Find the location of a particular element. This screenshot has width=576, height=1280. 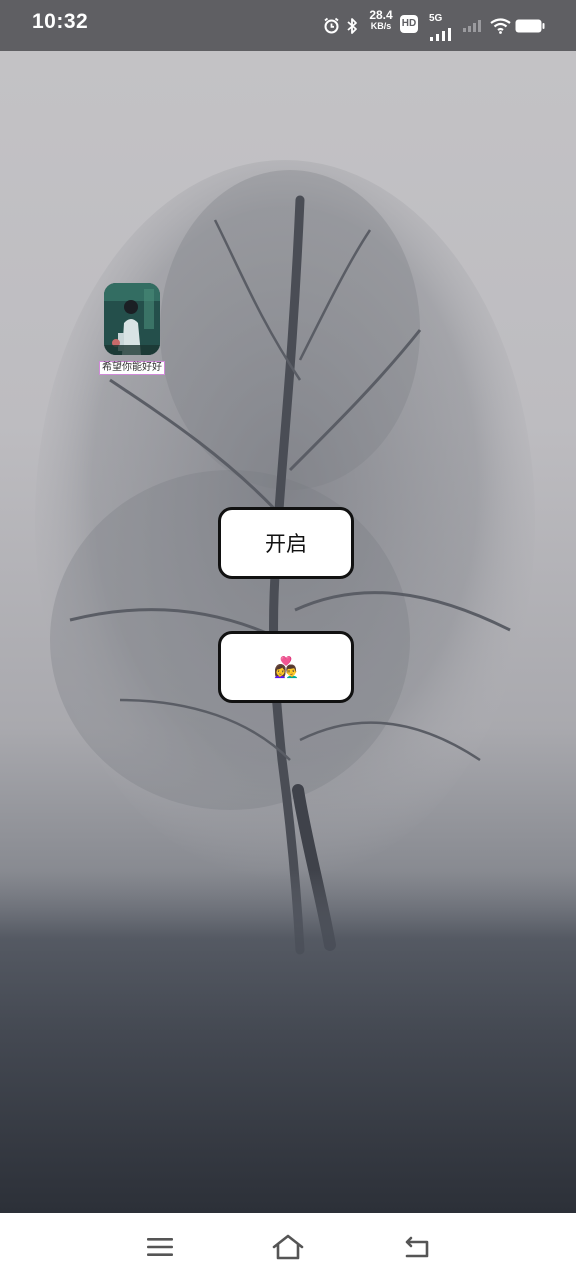

start-button: 开启 is located at coordinates (286, 543).